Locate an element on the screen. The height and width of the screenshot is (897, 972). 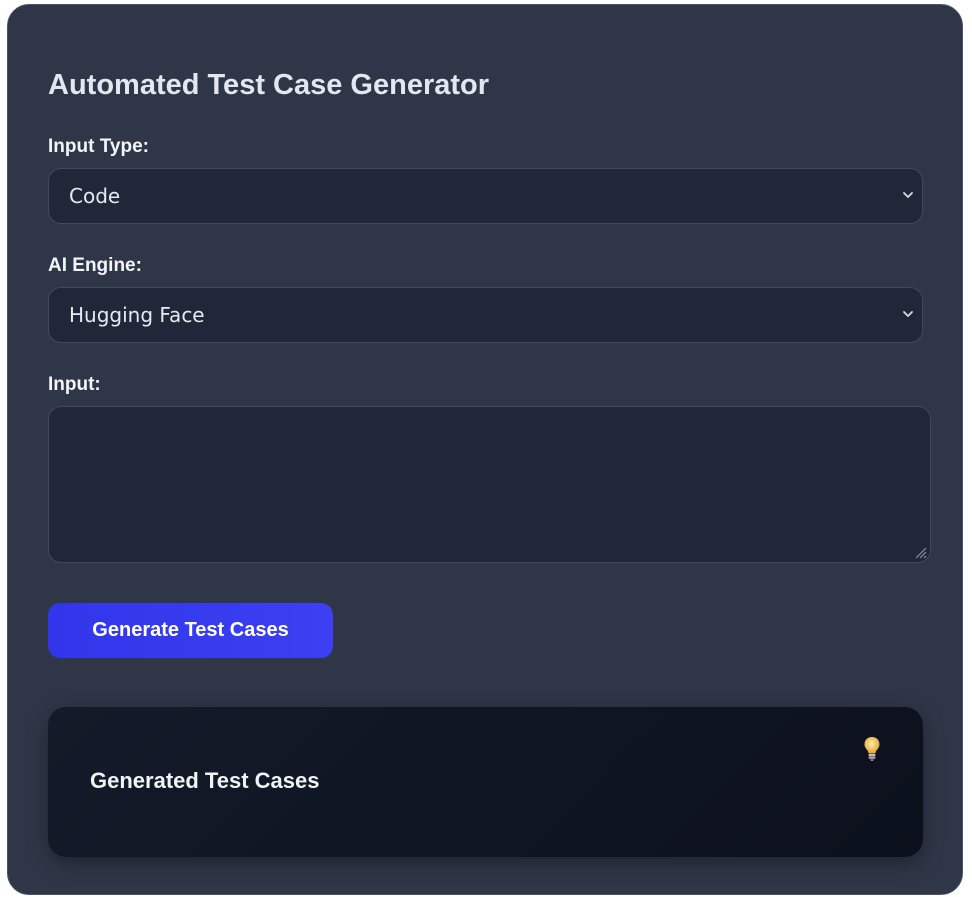
input-type-label: Input Type: is located at coordinates (98, 146).